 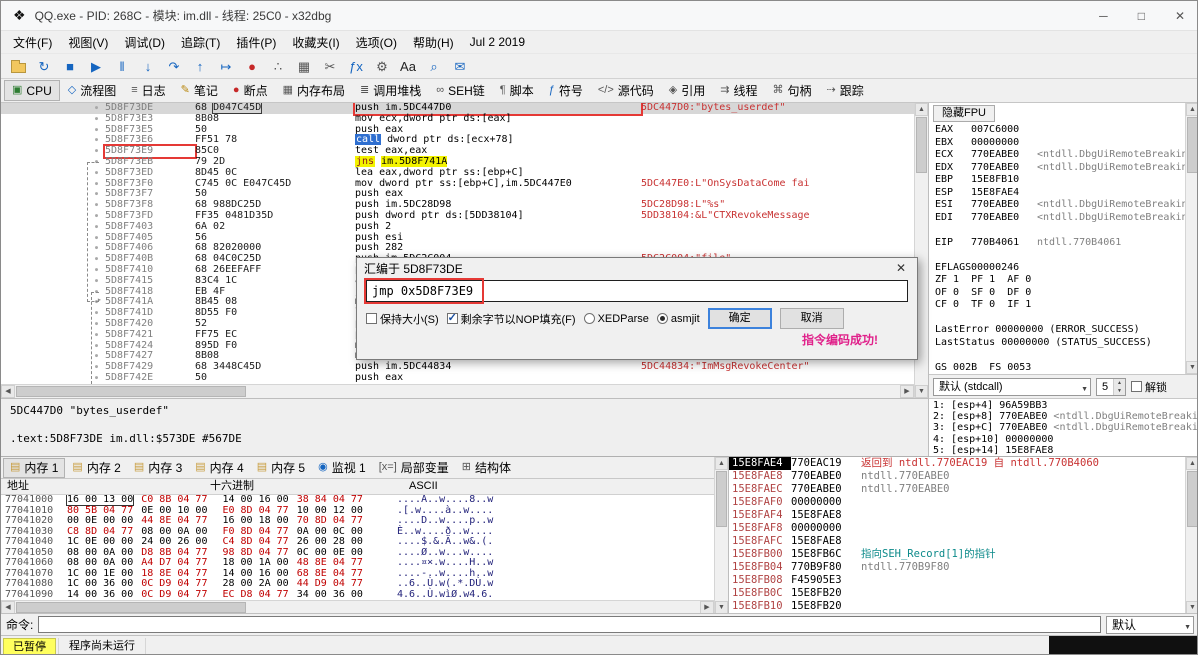 What do you see at coordinates (200, 66) in the screenshot?
I see `step-out-button: ↑` at bounding box center [200, 66].